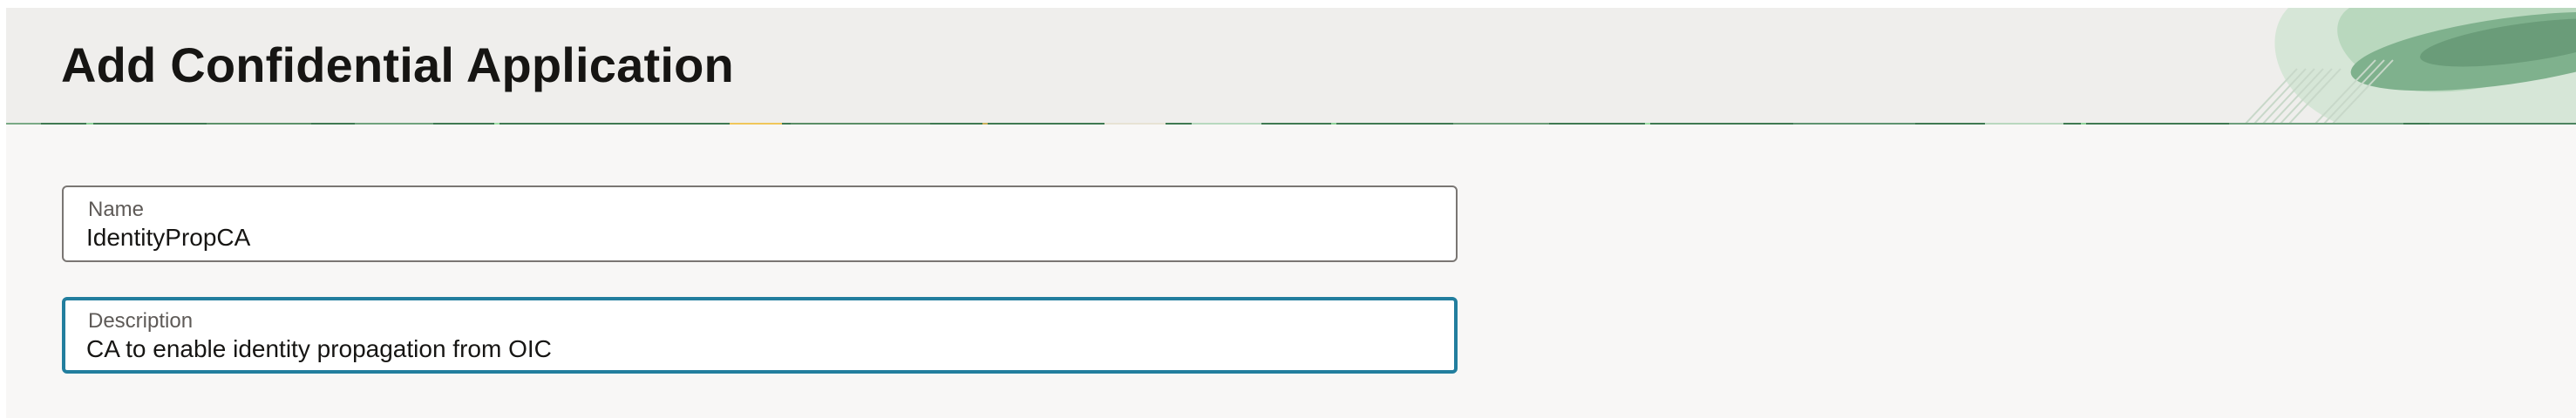  I want to click on decorative-banner-strip, so click(1291, 124).